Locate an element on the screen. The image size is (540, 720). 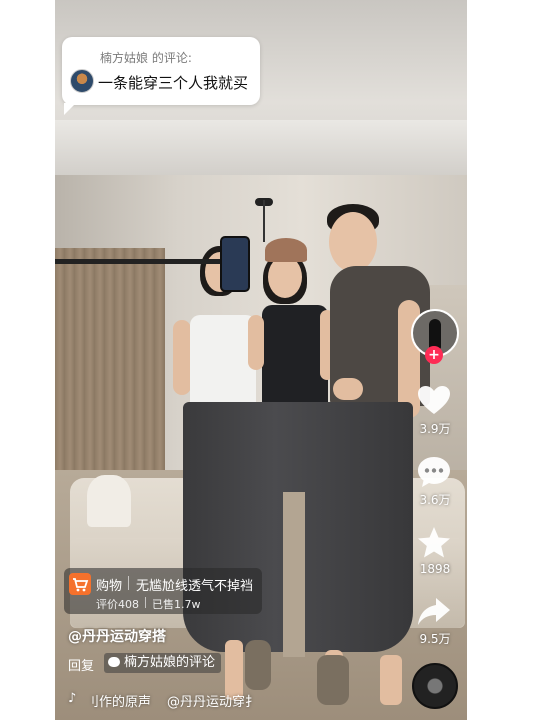
like-count: 3.9万 is located at coordinates (435, 429).